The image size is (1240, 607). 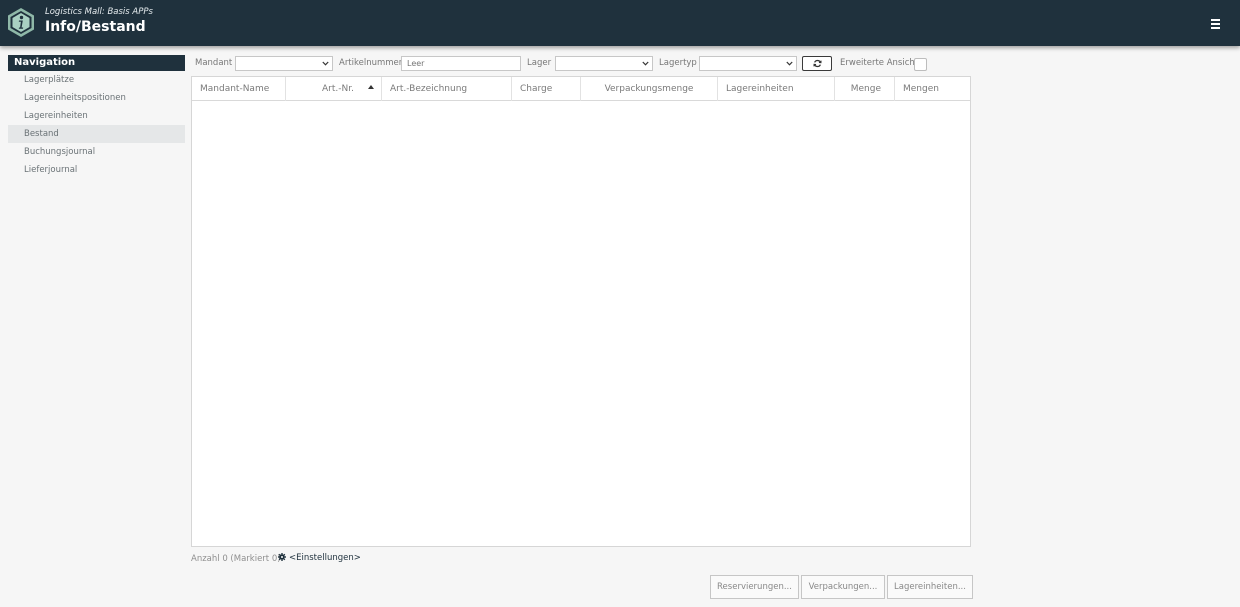 What do you see at coordinates (920, 64) in the screenshot?
I see `extended-view-checkbox` at bounding box center [920, 64].